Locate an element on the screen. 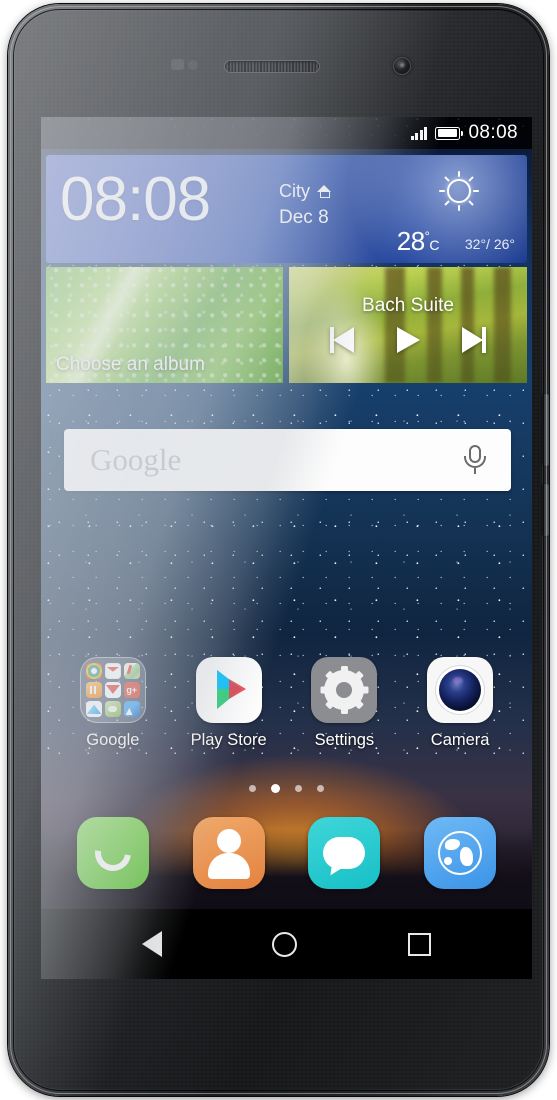  dock-messages-button is located at coordinates (344, 853).